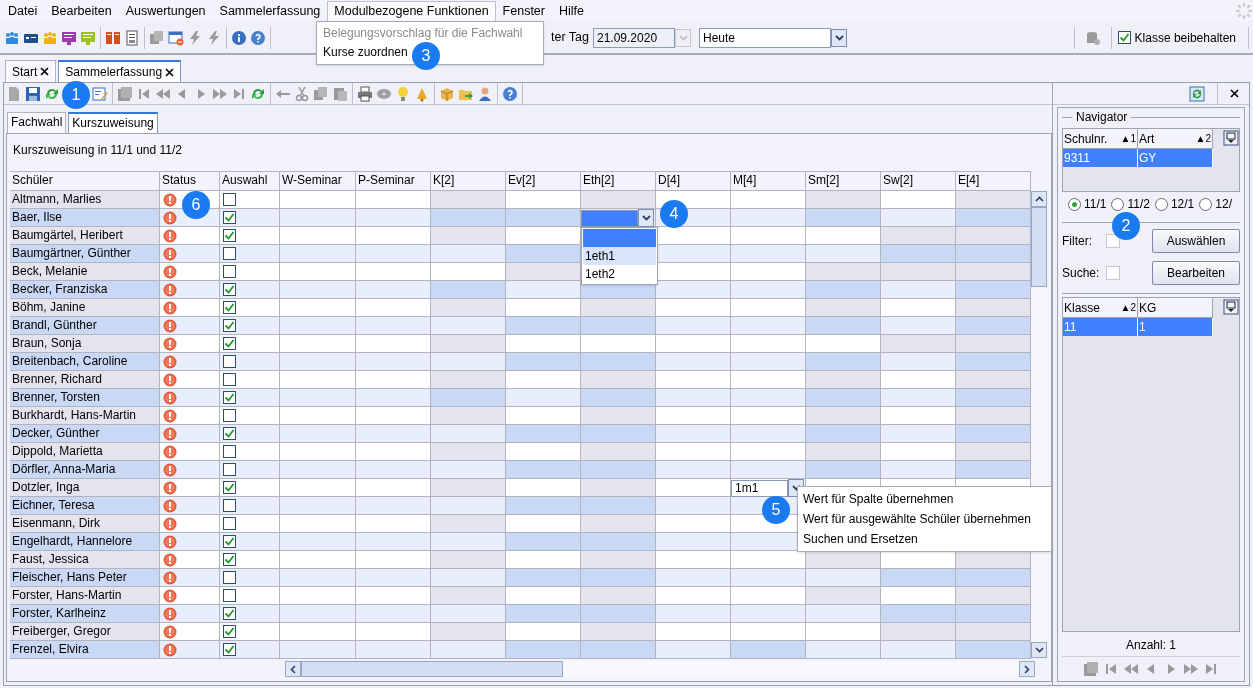 This screenshot has height=688, width=1253. What do you see at coordinates (403, 93) in the screenshot?
I see `light-bulb-icon` at bounding box center [403, 93].